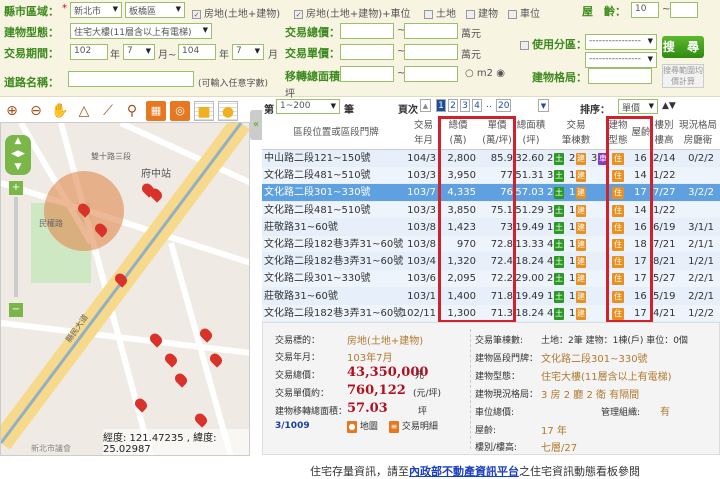  I want to click on total-to-input, so click(431, 31).